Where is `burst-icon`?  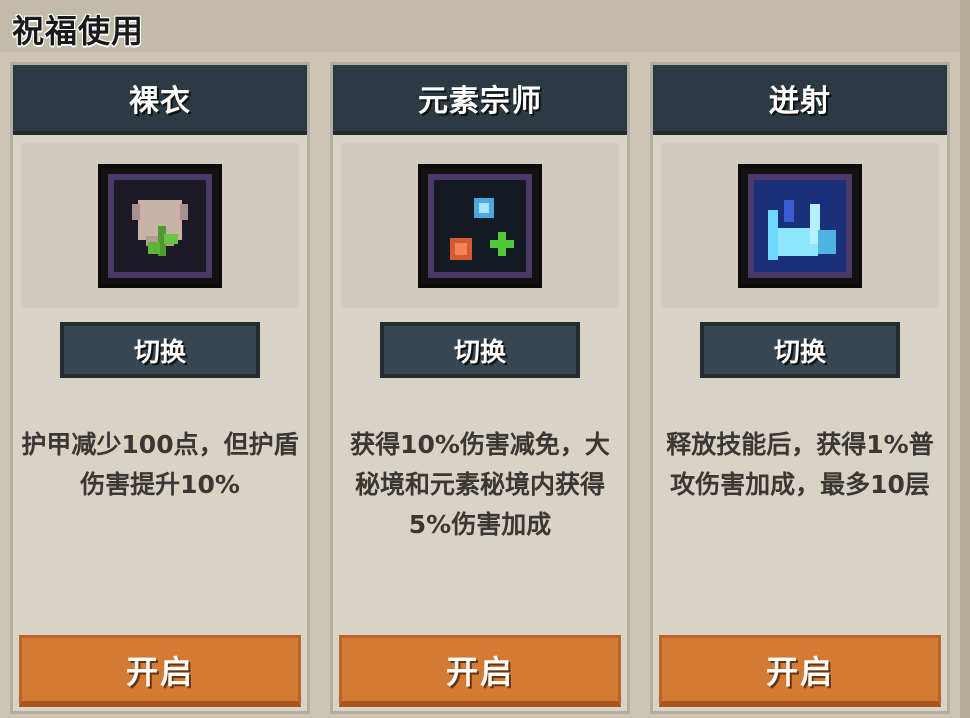
burst-icon is located at coordinates (800, 225).